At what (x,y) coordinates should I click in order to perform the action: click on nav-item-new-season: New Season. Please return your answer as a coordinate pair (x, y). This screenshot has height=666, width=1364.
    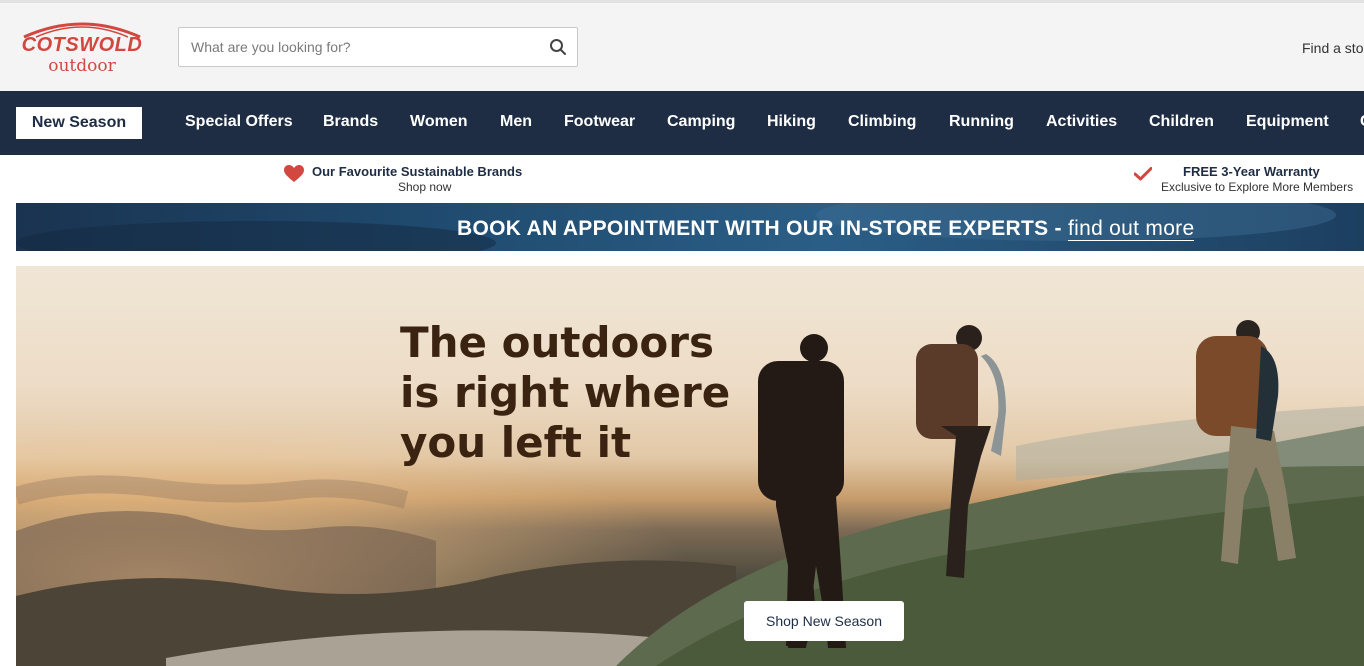
    Looking at the image, I should click on (79, 123).